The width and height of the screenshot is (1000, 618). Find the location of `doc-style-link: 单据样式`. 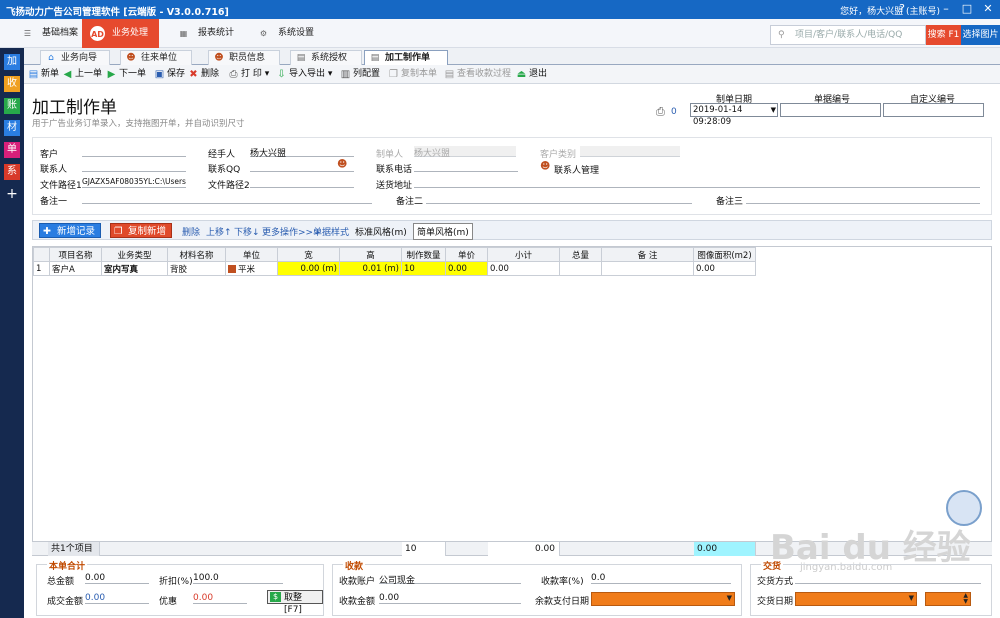

doc-style-link: 单据样式 is located at coordinates (331, 231).